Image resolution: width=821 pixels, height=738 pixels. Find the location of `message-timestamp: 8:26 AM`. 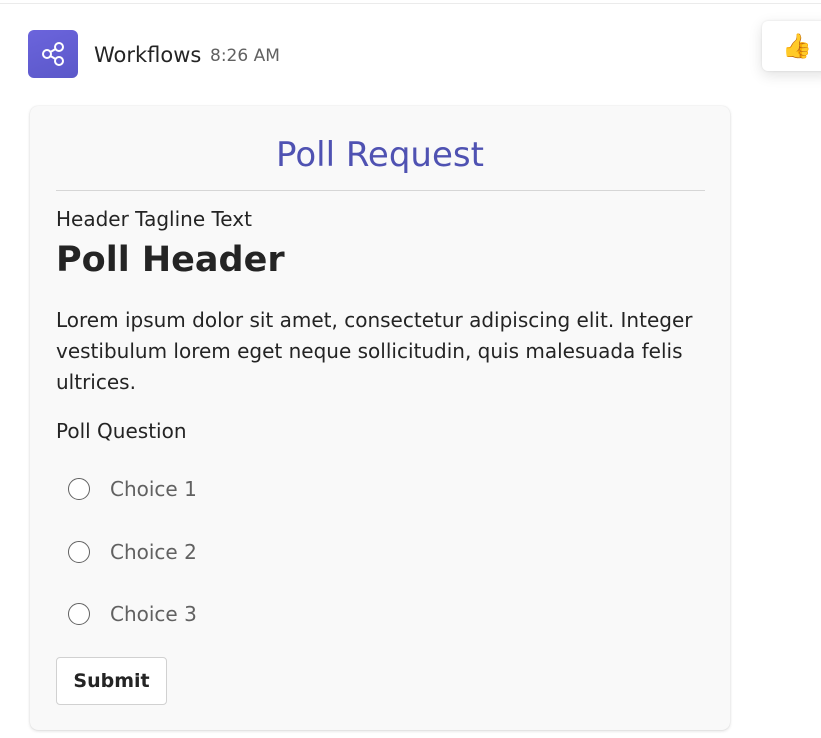

message-timestamp: 8:26 AM is located at coordinates (245, 56).